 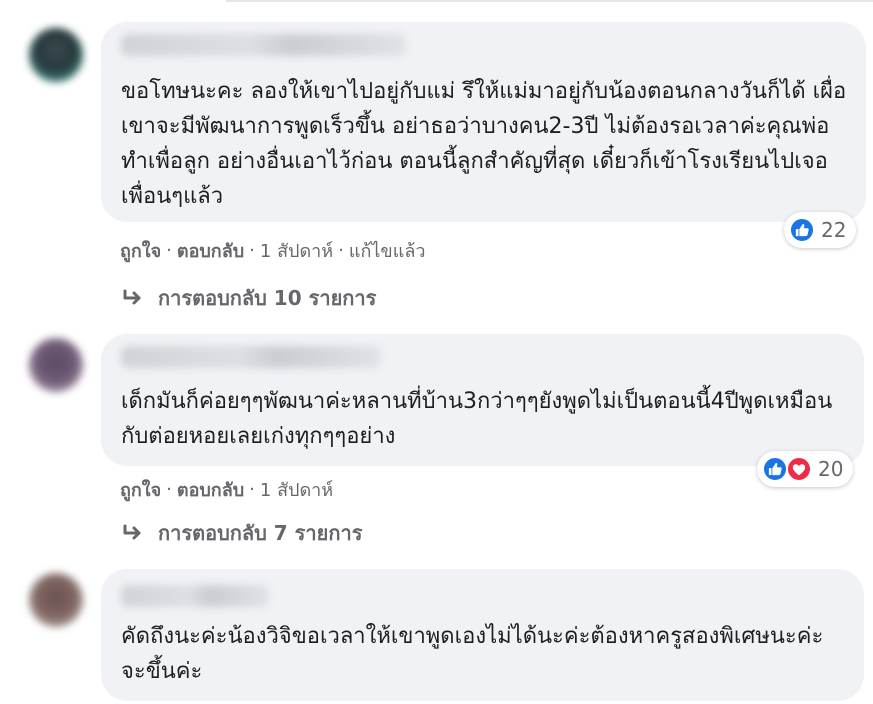 What do you see at coordinates (267, 298) in the screenshot?
I see `replies-count-label: การตอบกลับ 10 รายการ` at bounding box center [267, 298].